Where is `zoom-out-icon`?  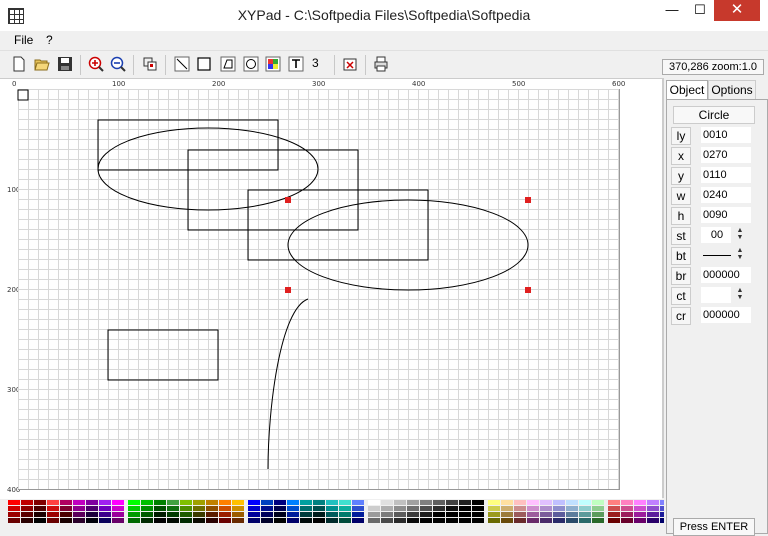 zoom-out-icon is located at coordinates (118, 64).